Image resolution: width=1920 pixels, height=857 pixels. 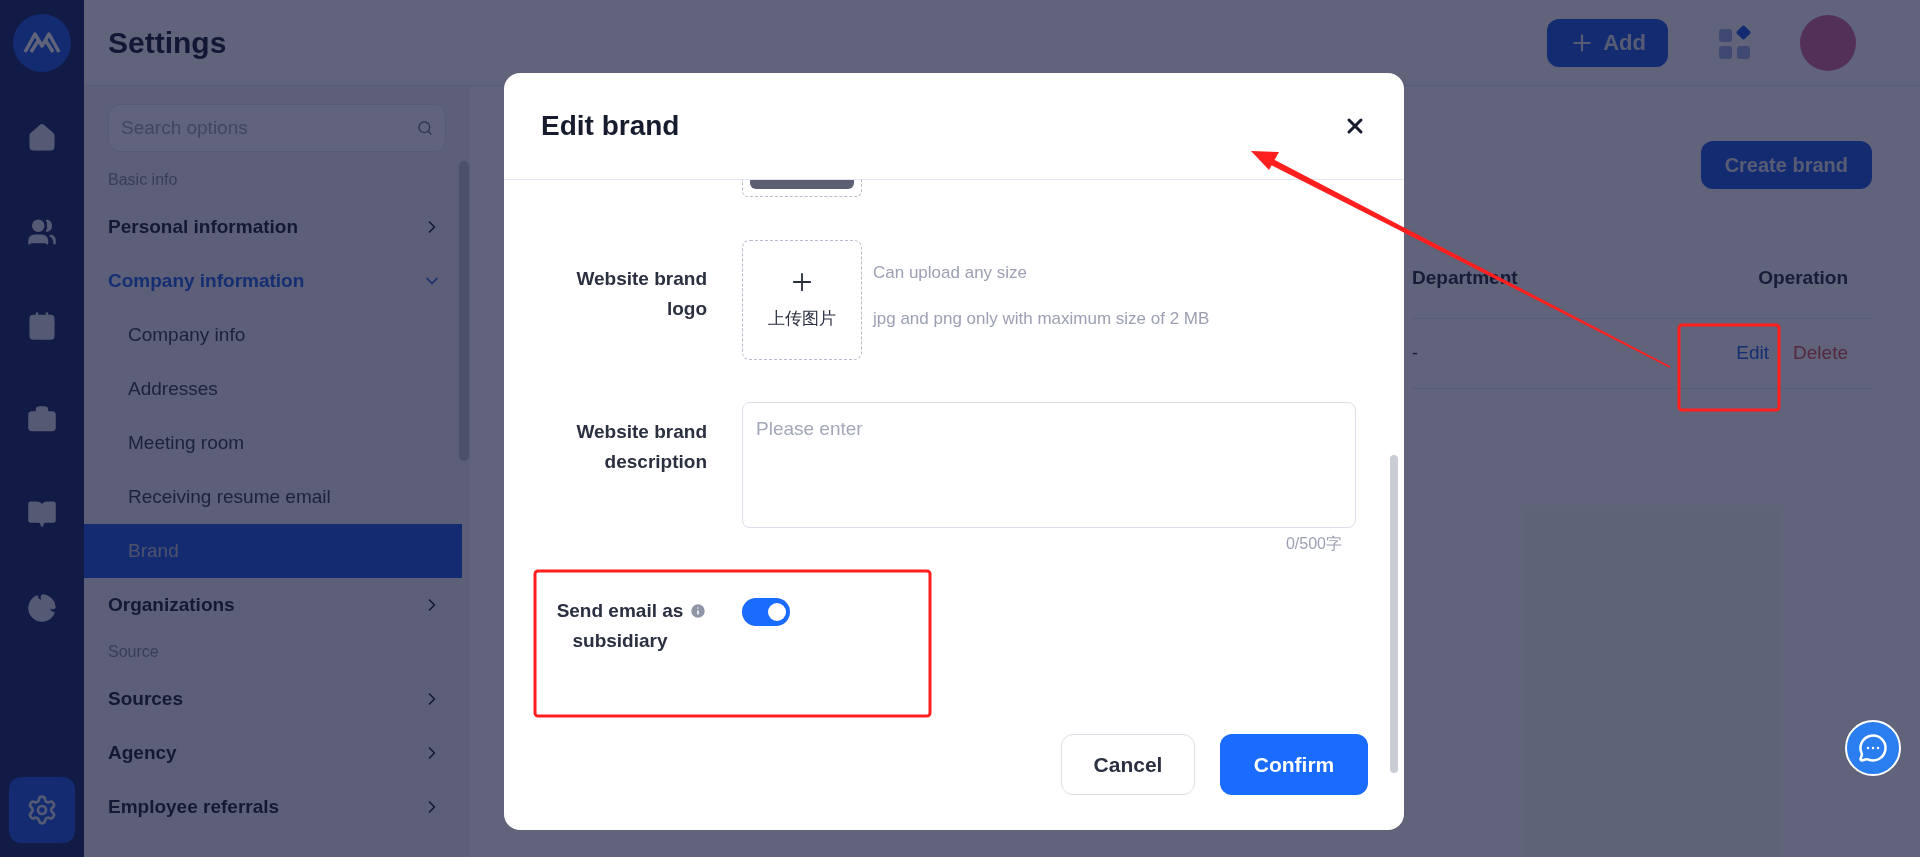 I want to click on create-brand-button: Create brand, so click(x=1786, y=165).